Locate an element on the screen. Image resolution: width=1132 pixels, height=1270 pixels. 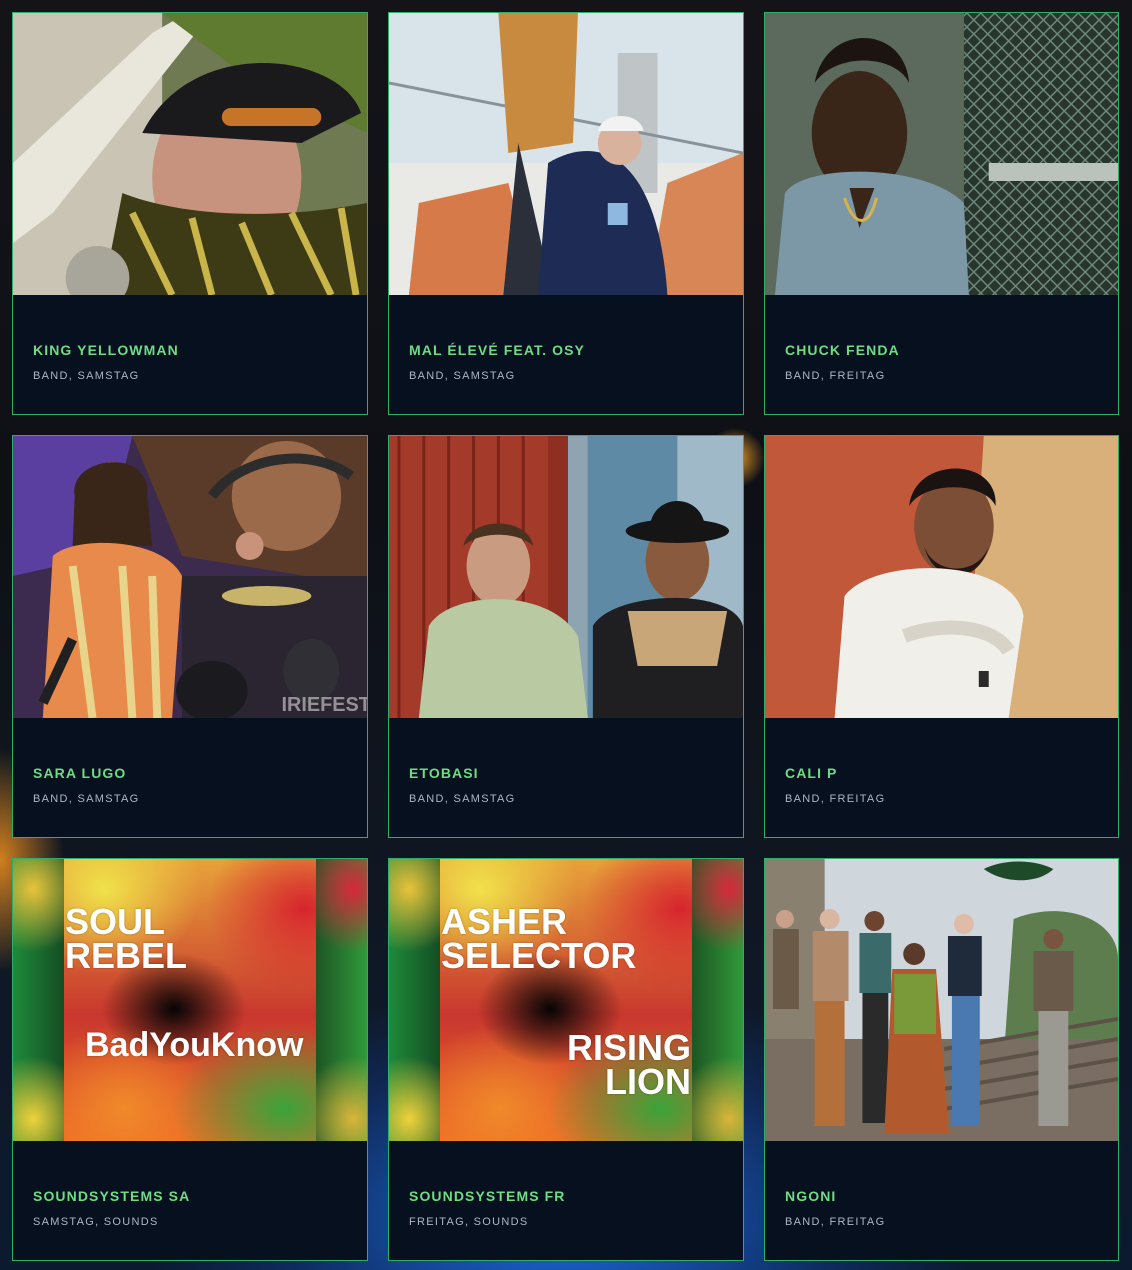
poster-title-top: ASHER SELECTOR is located at coordinates (539, 939).